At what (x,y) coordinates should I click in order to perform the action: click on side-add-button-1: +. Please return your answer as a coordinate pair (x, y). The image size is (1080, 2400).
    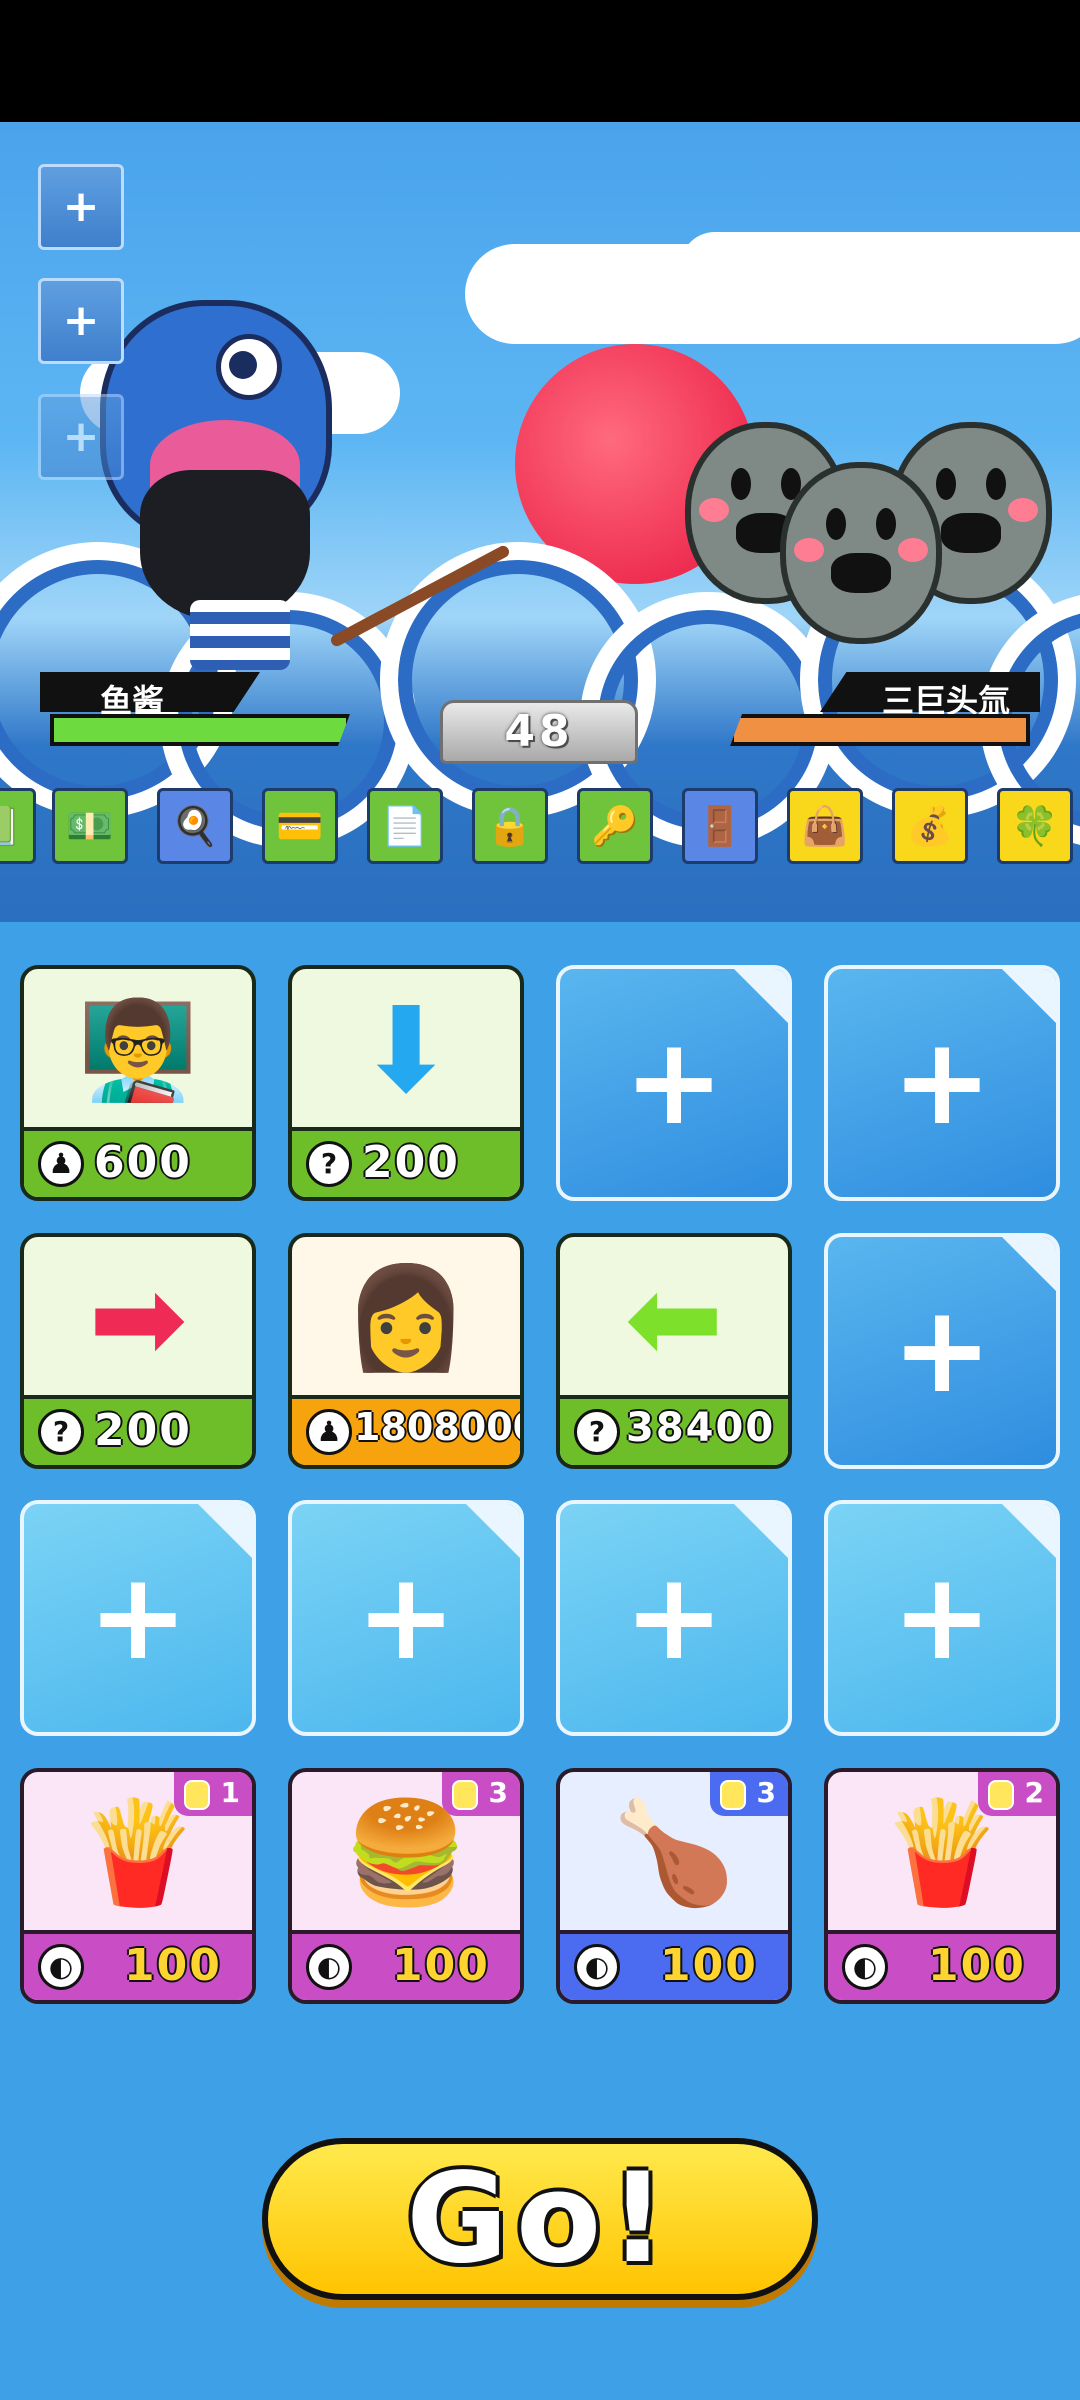
    Looking at the image, I should click on (81, 207).